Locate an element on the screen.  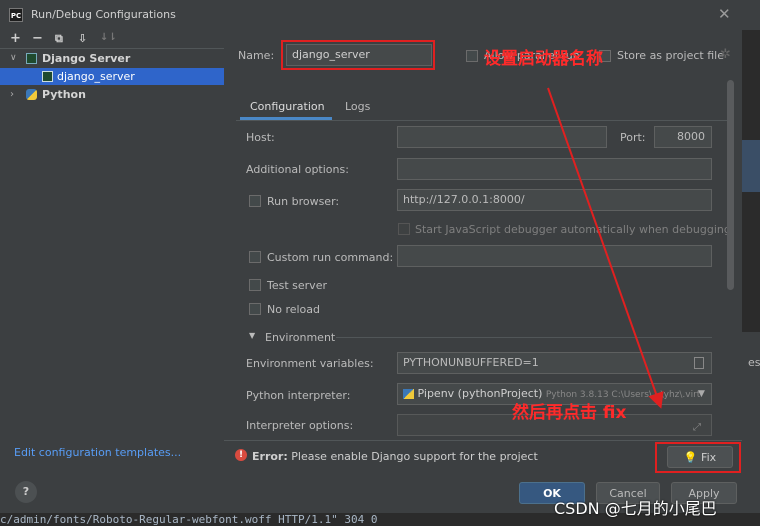
csdn-watermark: CSDN @七月的小尾巴 is located at coordinates (635, 508).